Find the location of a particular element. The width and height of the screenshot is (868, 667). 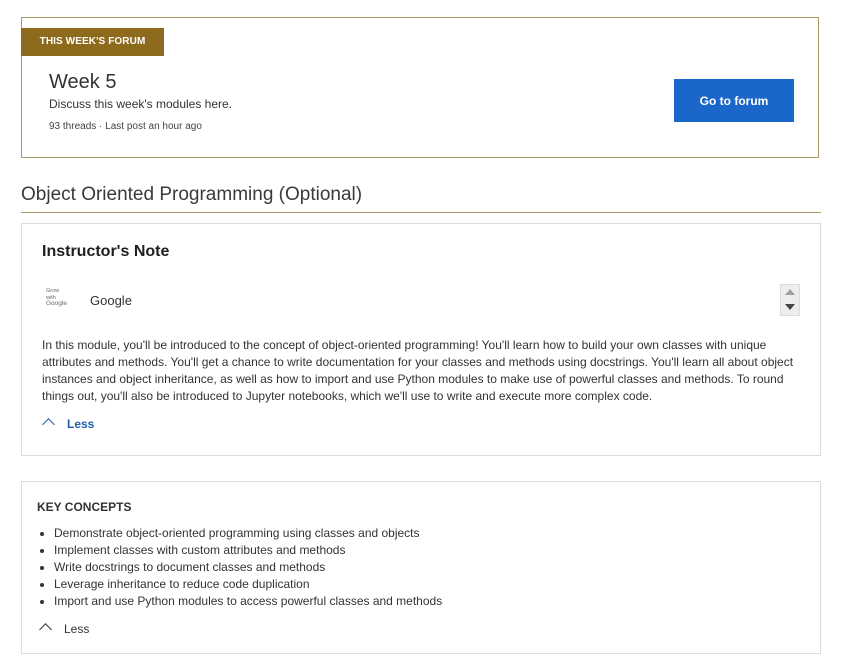

key-concepts-less-toggle: Less is located at coordinates (64, 629).